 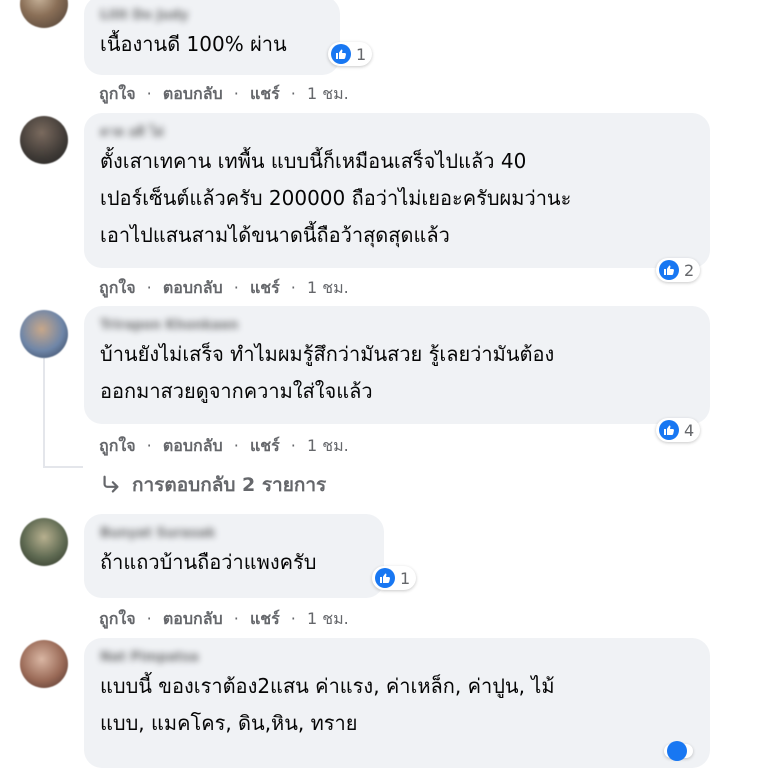 What do you see at coordinates (111, 484) in the screenshot?
I see `reply-arrow-icon` at bounding box center [111, 484].